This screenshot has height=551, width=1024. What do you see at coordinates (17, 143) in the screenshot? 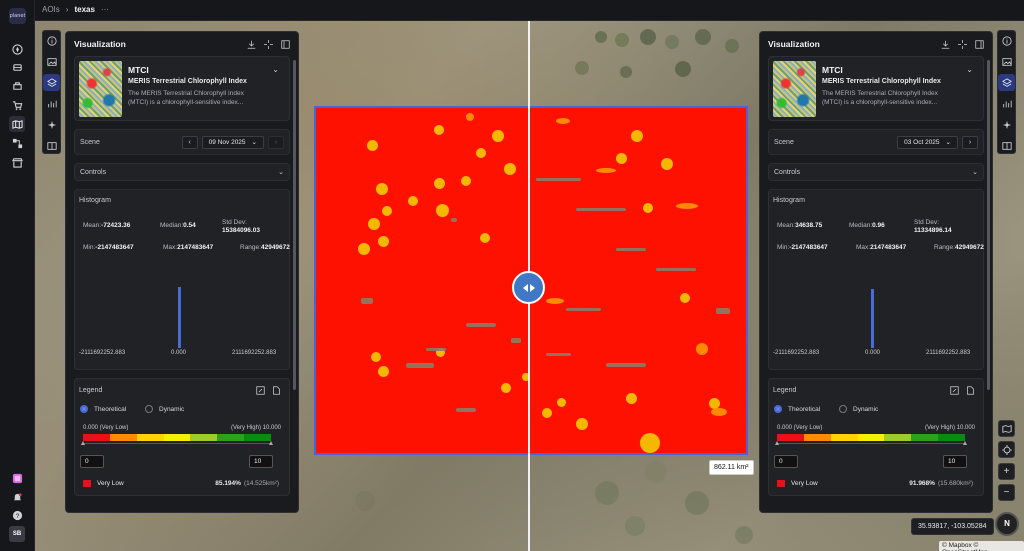
I see `workflow-nav-icon` at bounding box center [17, 143].